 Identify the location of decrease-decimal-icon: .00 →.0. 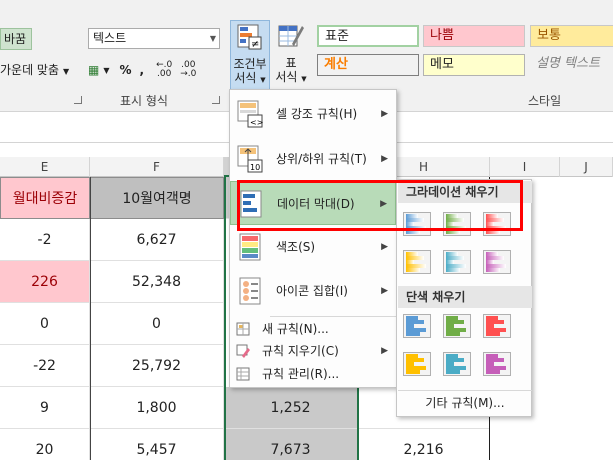
(188, 70).